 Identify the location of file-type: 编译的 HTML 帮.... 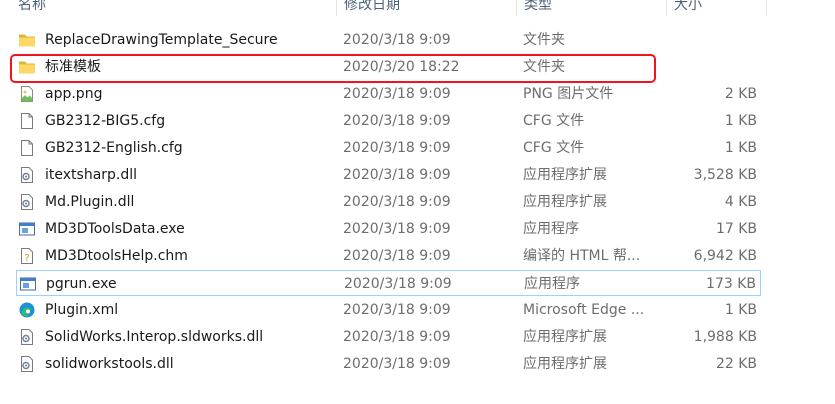
(582, 256).